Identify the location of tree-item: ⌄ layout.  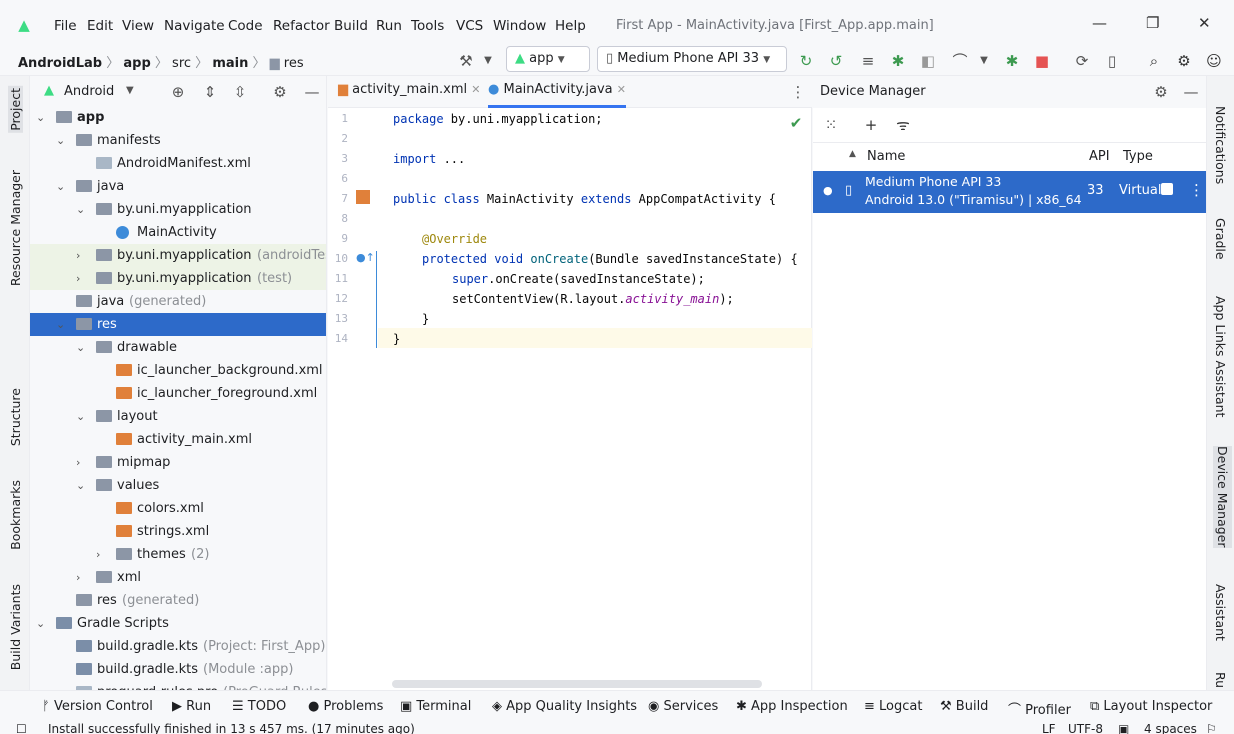
(178, 416).